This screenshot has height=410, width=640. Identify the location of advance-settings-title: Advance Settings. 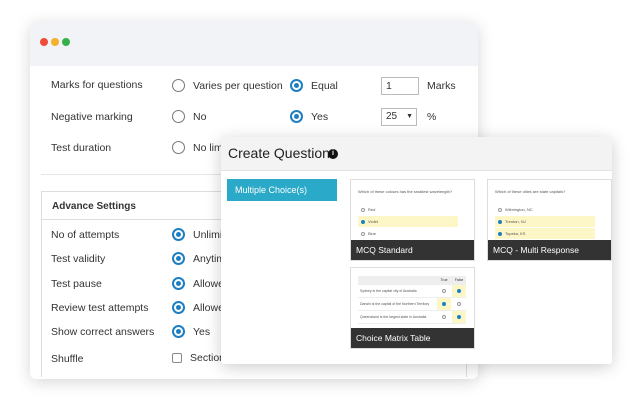
(94, 206).